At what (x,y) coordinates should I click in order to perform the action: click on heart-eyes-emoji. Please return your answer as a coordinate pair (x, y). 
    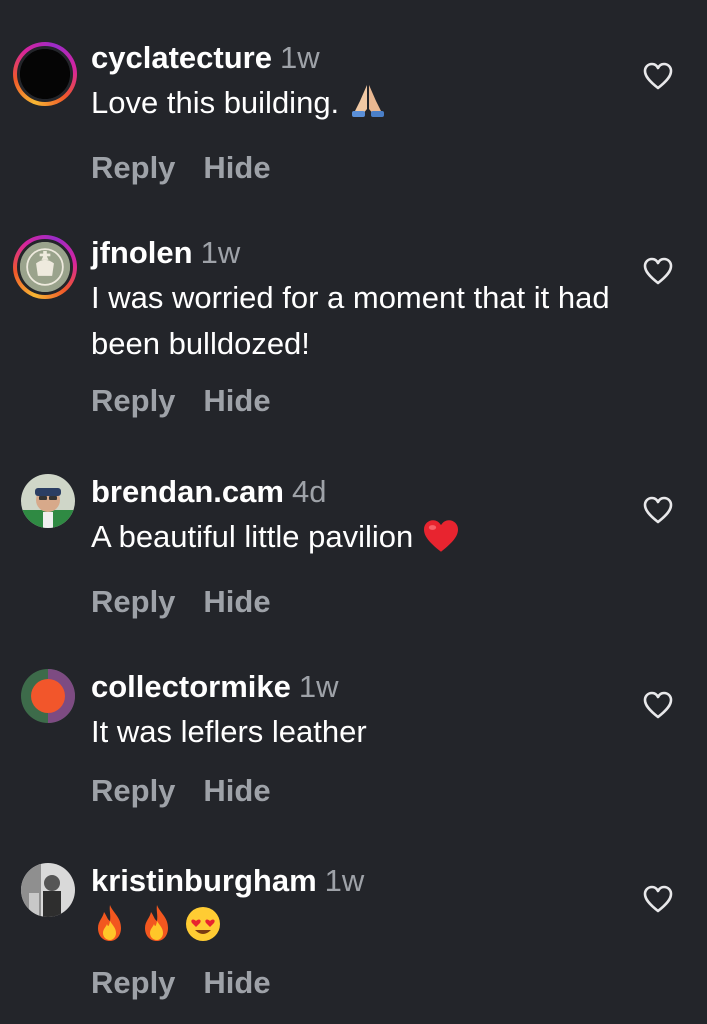
    Looking at the image, I should click on (203, 930).